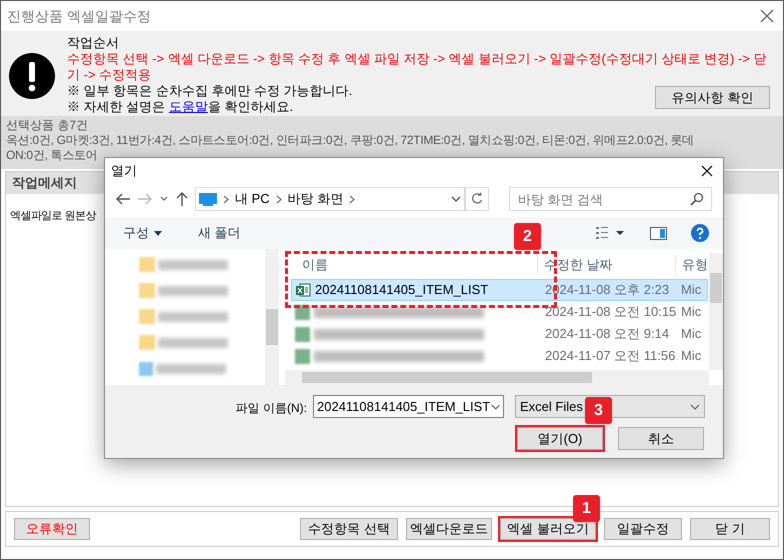  What do you see at coordinates (142, 233) in the screenshot?
I see `organize-button: 구성` at bounding box center [142, 233].